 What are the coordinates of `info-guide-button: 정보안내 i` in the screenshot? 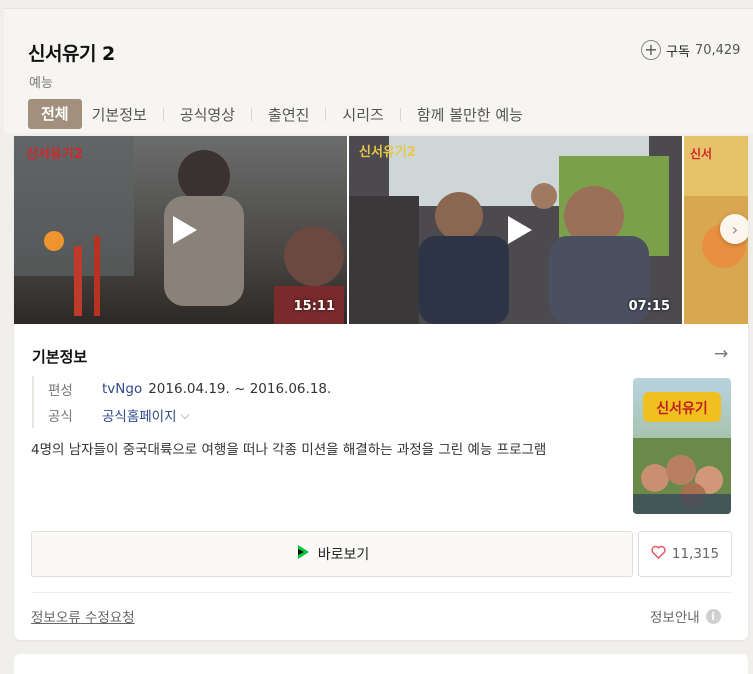 It's located at (685, 616).